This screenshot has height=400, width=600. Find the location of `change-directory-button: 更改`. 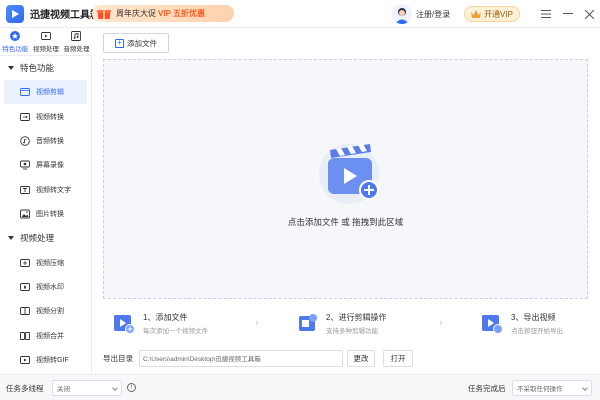

change-directory-button: 更改 is located at coordinates (361, 358).